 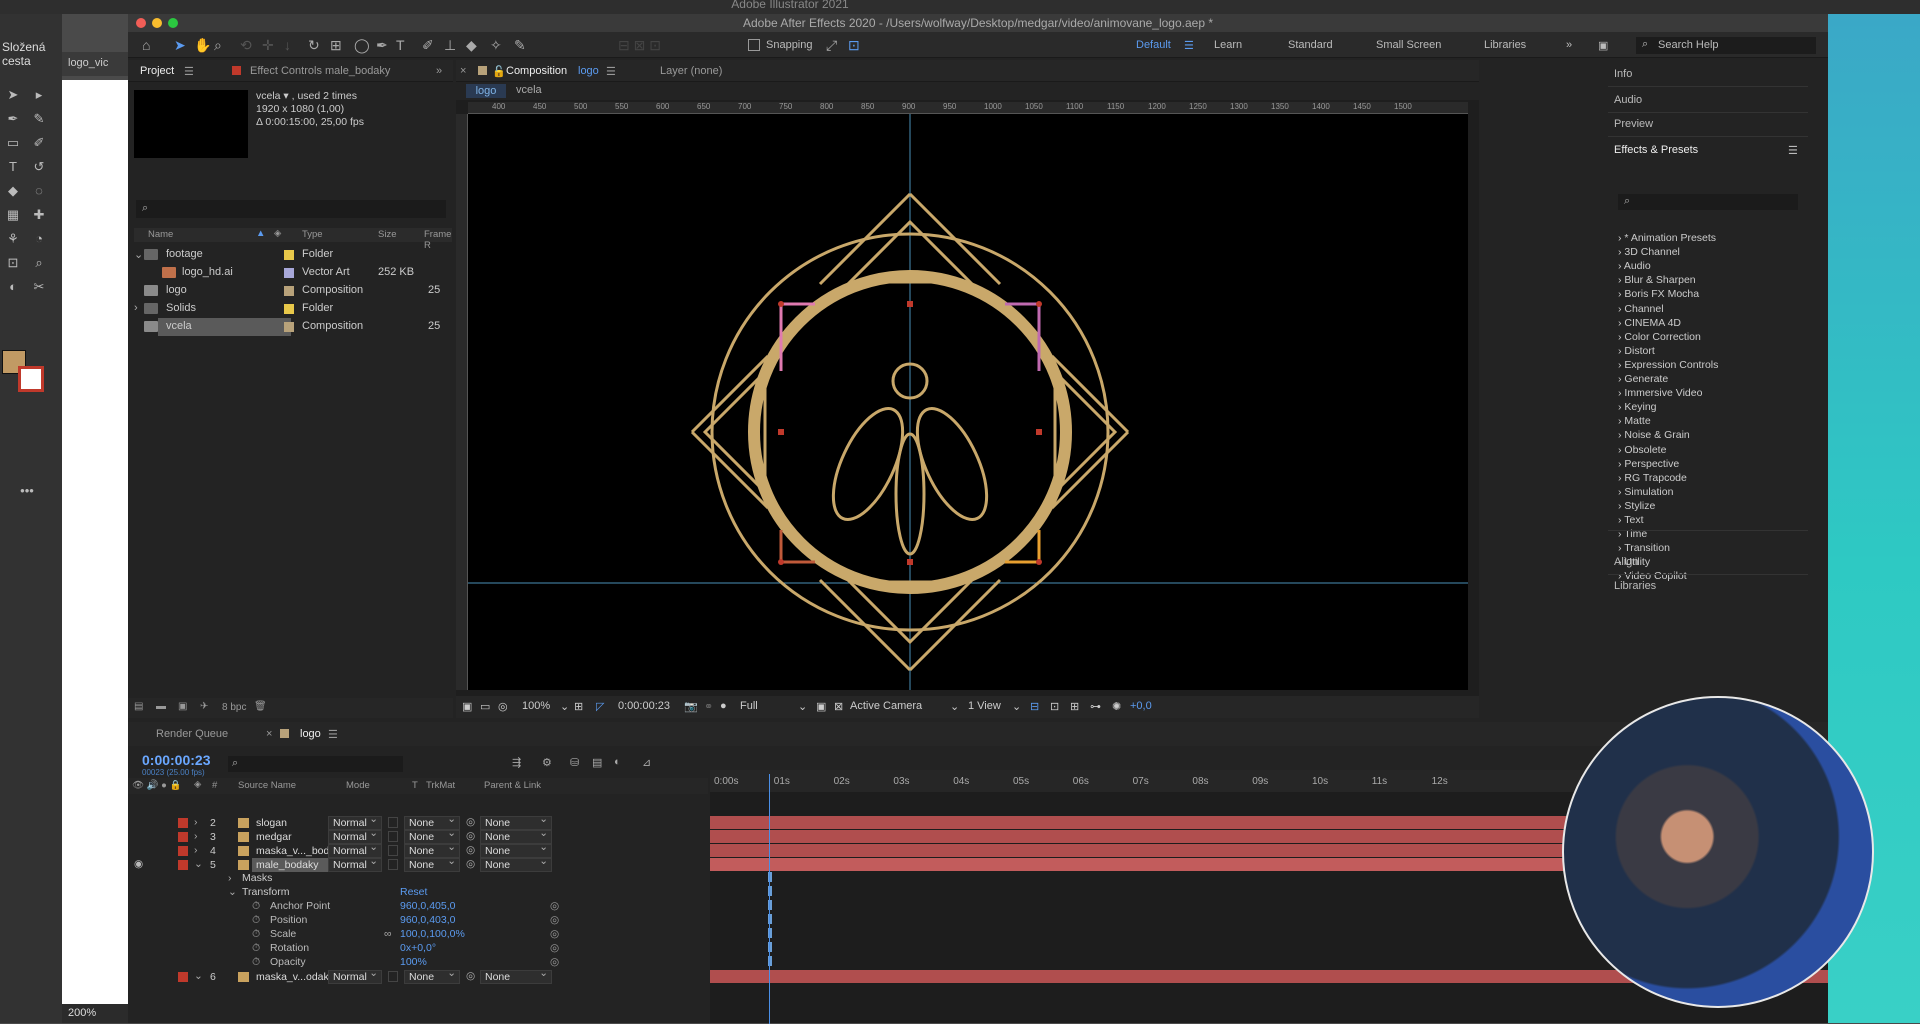 What do you see at coordinates (1642, 450) in the screenshot?
I see `effect-category-item: › Obsolete` at bounding box center [1642, 450].